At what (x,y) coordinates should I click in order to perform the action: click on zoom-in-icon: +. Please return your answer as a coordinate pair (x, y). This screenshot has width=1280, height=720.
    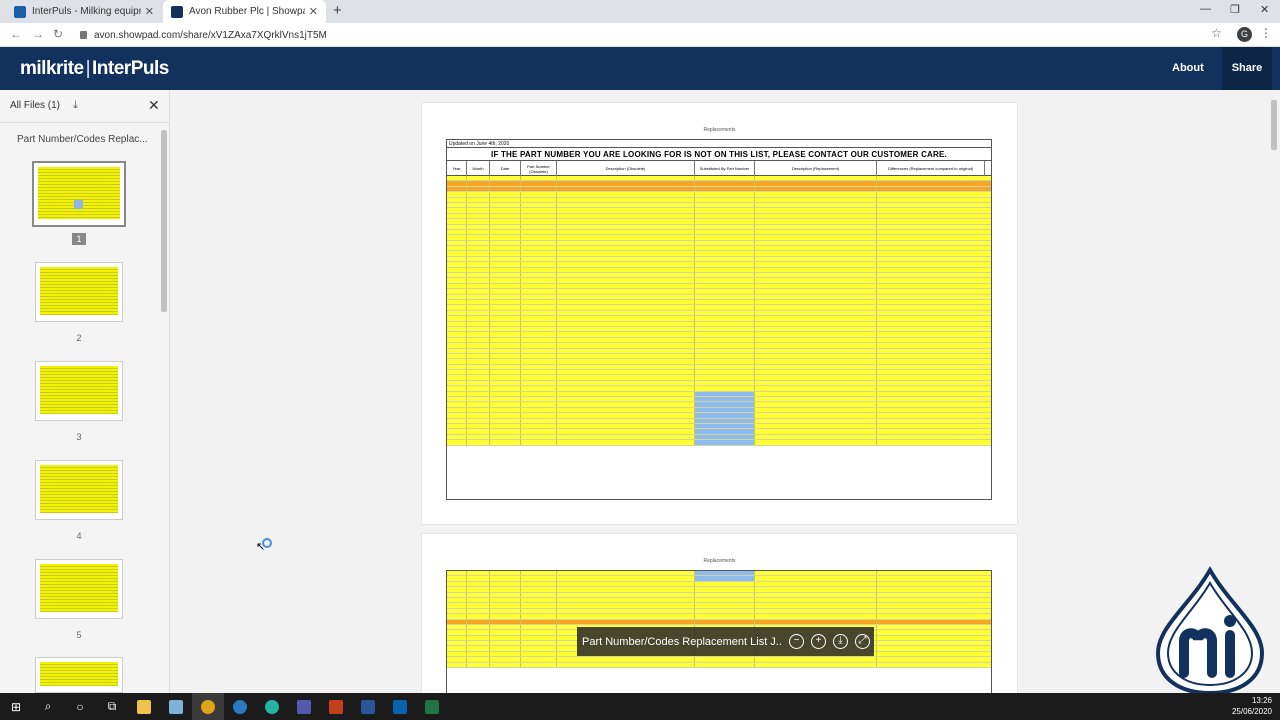
    Looking at the image, I should click on (818, 641).